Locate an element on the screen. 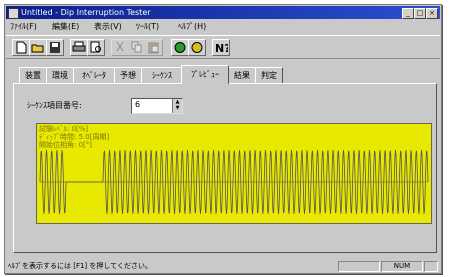 Image resolution: width=450 pixels, height=277 pixels. help-button: N? is located at coordinates (221, 47).